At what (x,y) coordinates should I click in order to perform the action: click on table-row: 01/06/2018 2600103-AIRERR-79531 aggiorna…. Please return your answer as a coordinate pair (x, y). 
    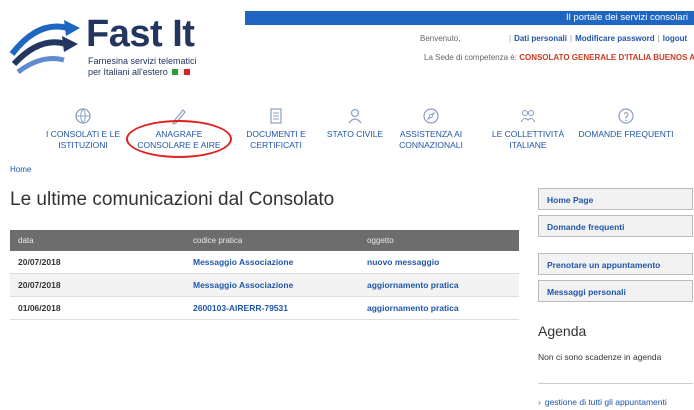
    Looking at the image, I should click on (264, 308).